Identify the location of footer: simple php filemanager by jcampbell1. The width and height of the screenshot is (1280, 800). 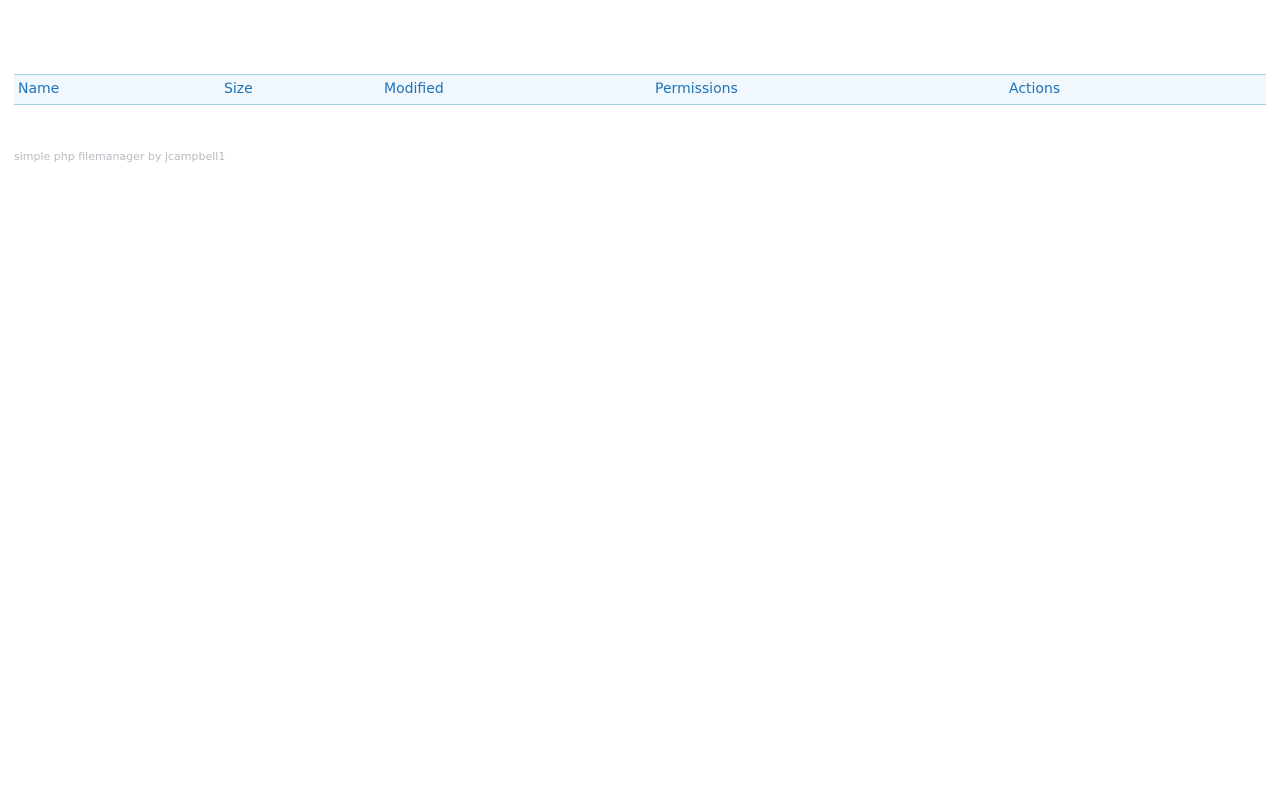
(119, 156).